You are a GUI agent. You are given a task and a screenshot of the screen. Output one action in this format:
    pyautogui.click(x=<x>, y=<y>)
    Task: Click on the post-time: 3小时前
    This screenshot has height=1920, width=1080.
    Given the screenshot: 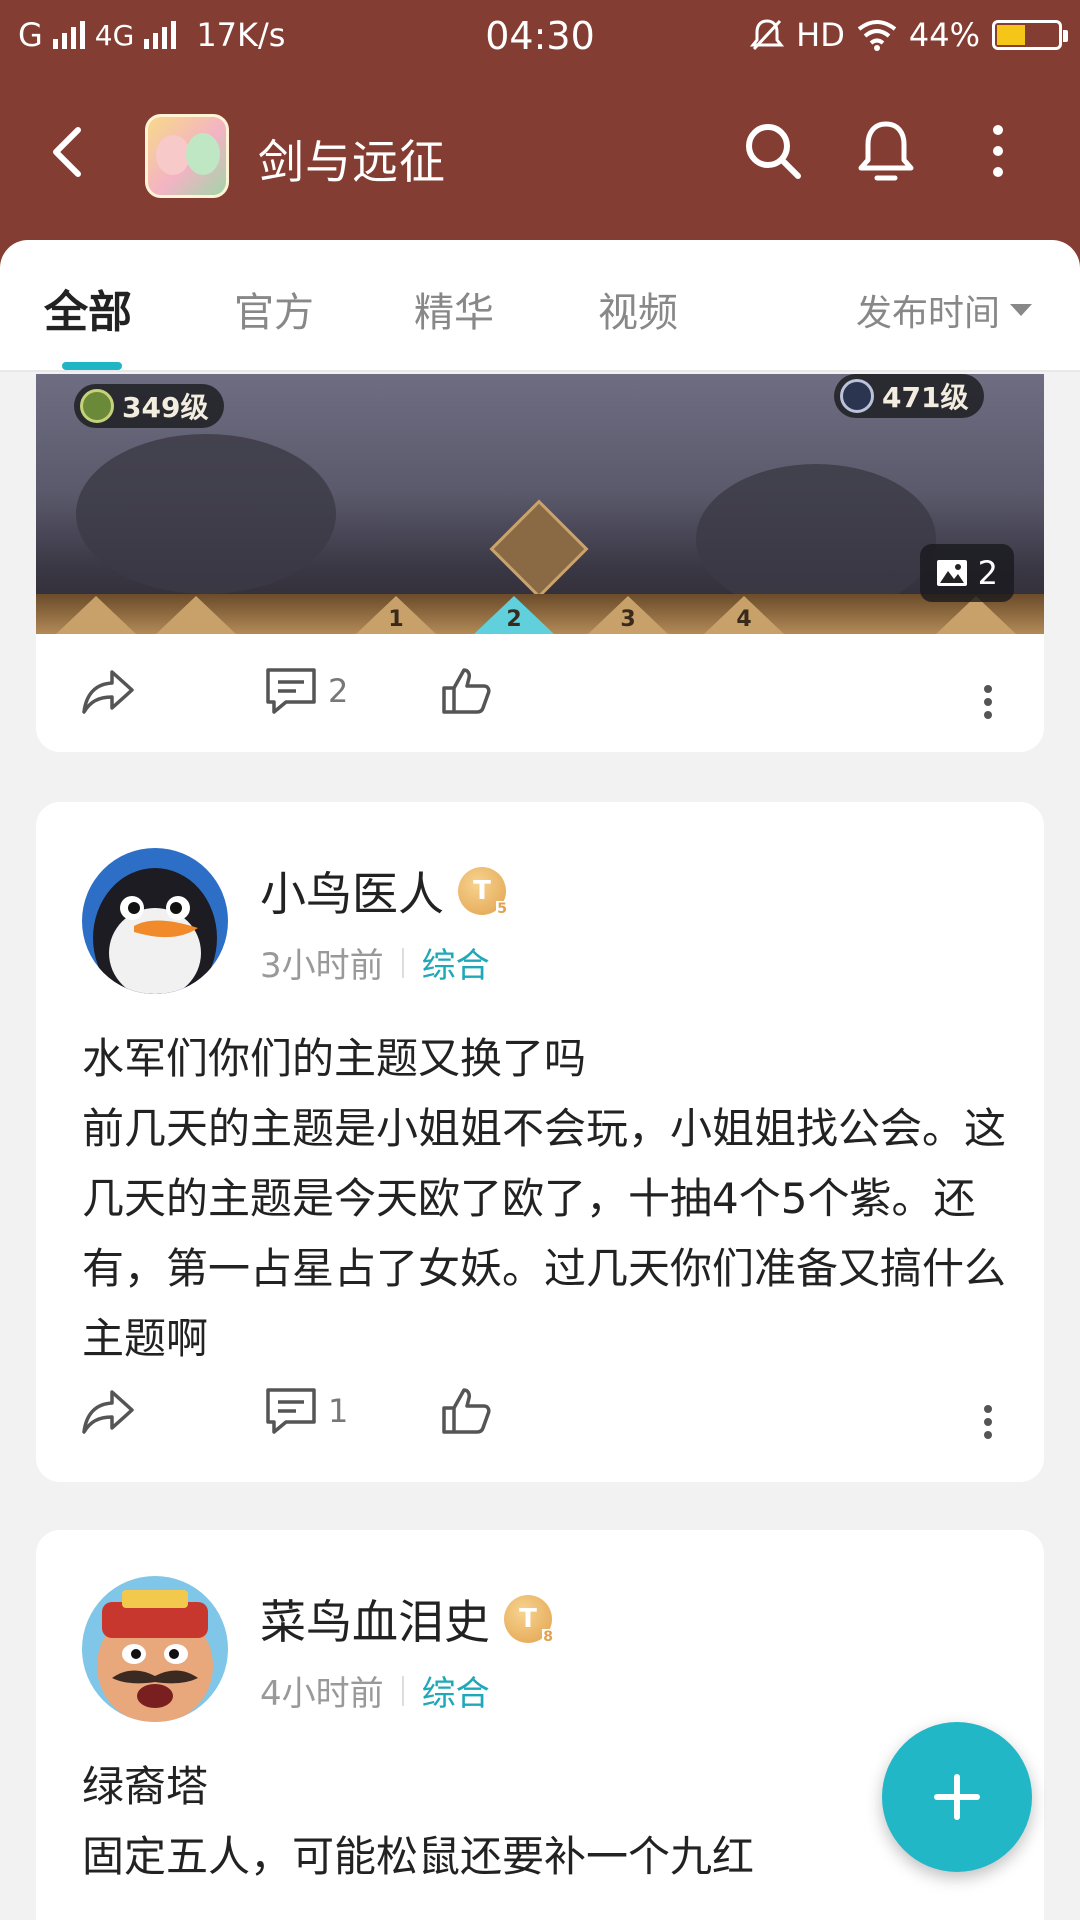 What is the action you would take?
    pyautogui.click(x=322, y=966)
    